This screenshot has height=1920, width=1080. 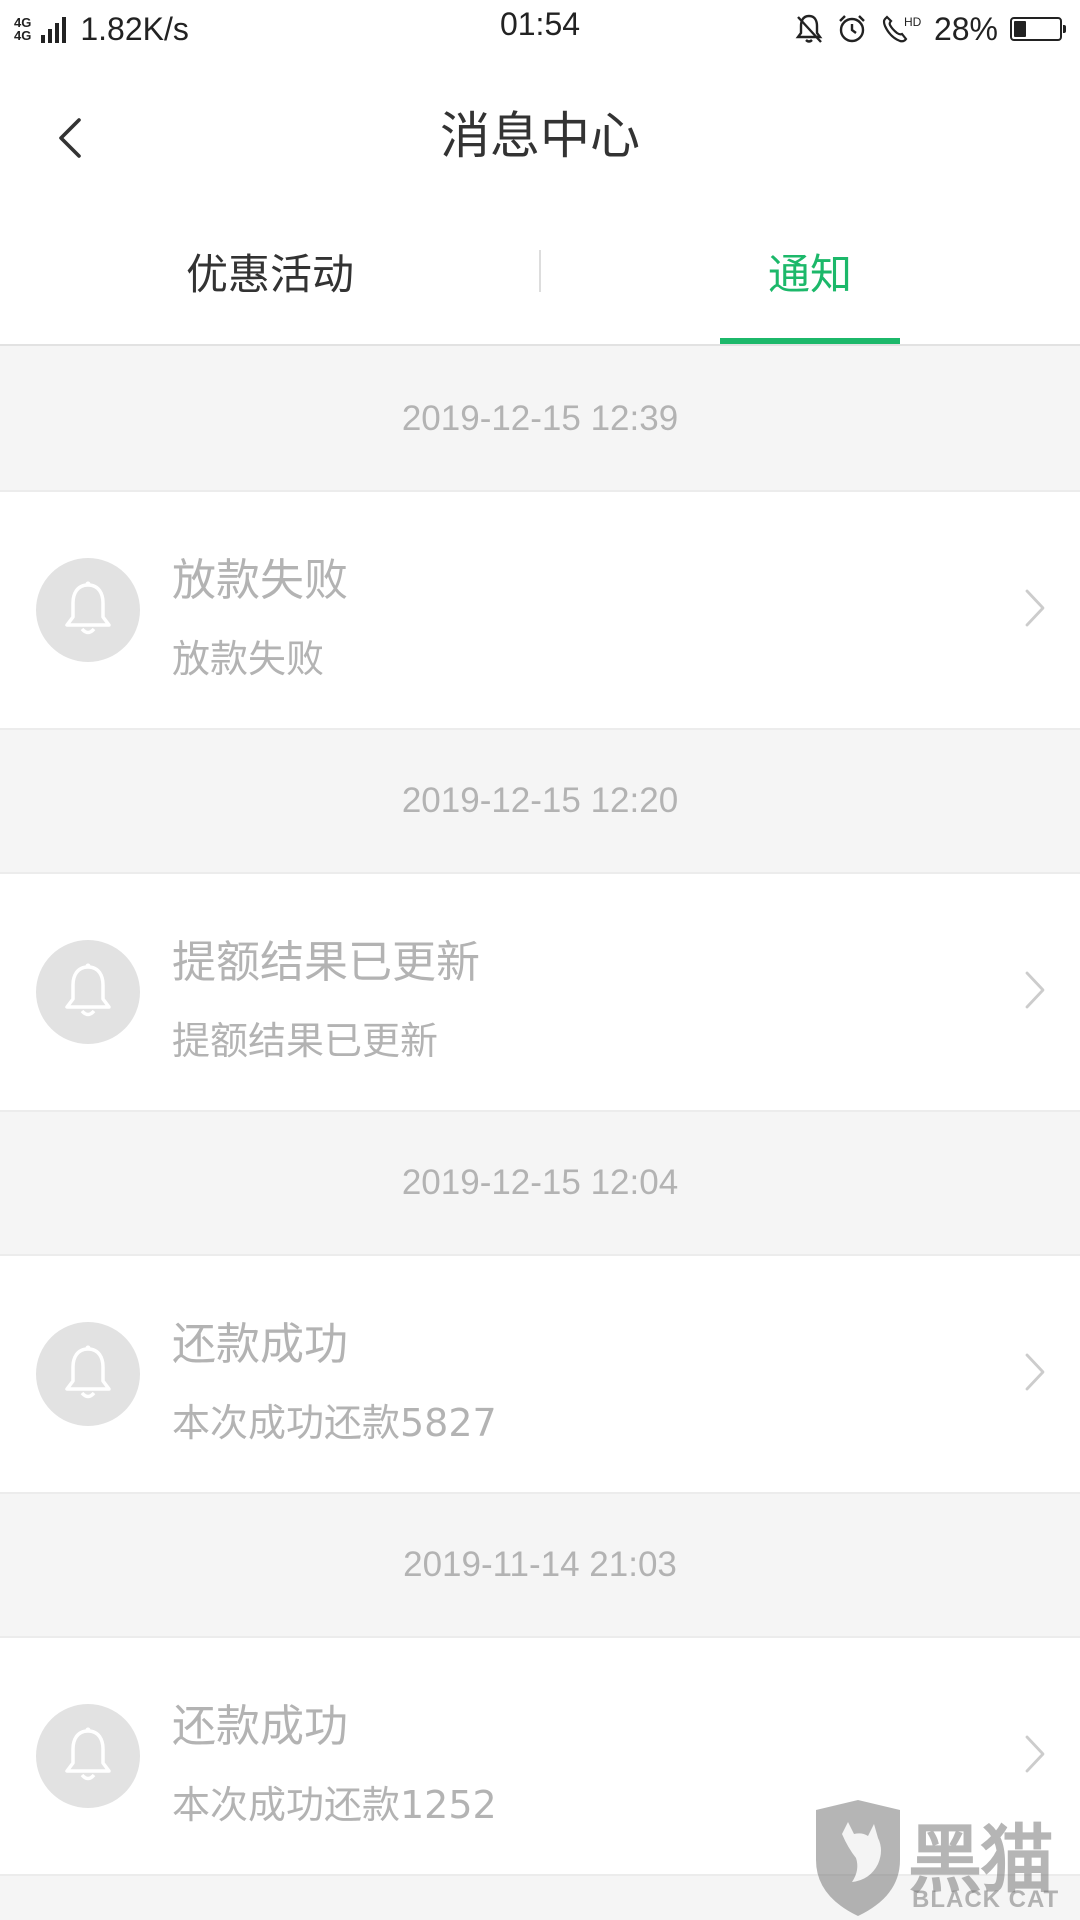 I want to click on tab-bar: 优惠活动 通知, so click(x=540, y=272).